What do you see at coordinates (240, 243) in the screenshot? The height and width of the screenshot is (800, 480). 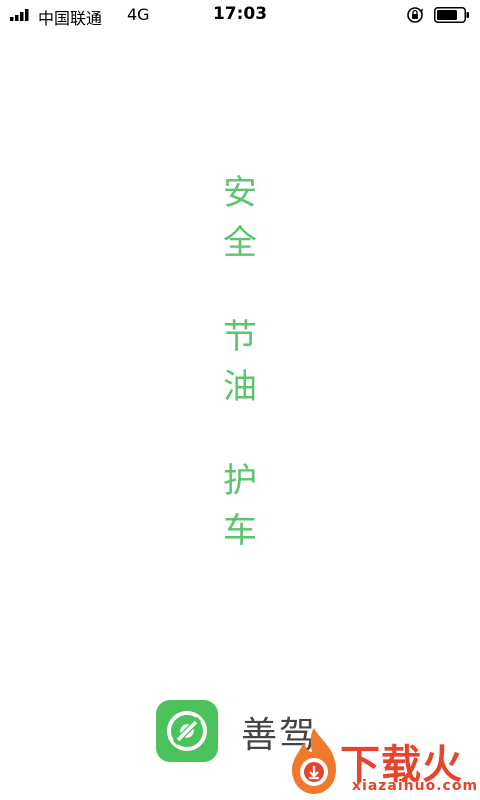 I see `slogan-char: 全` at bounding box center [240, 243].